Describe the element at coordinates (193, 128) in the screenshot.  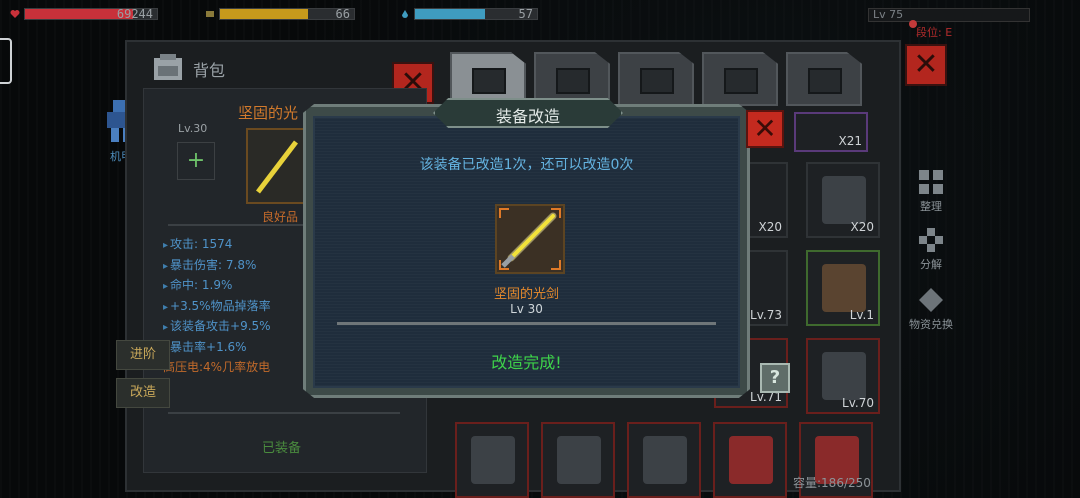
I see `item-detail-level: Lv.30` at that location.